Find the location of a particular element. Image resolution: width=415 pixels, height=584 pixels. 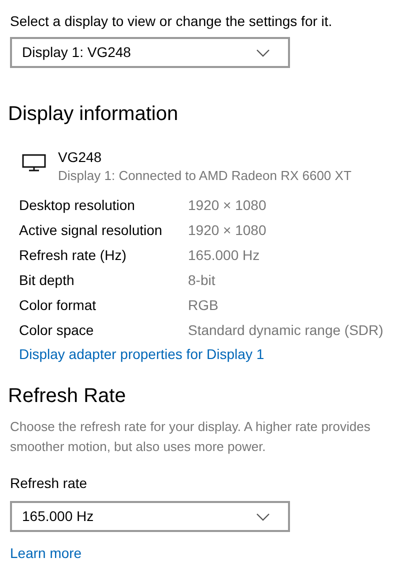

refresh-rate-description: Choose the refresh rate for your display. A higher rate provides smoother motion, but also uses more power. is located at coordinates (190, 437).